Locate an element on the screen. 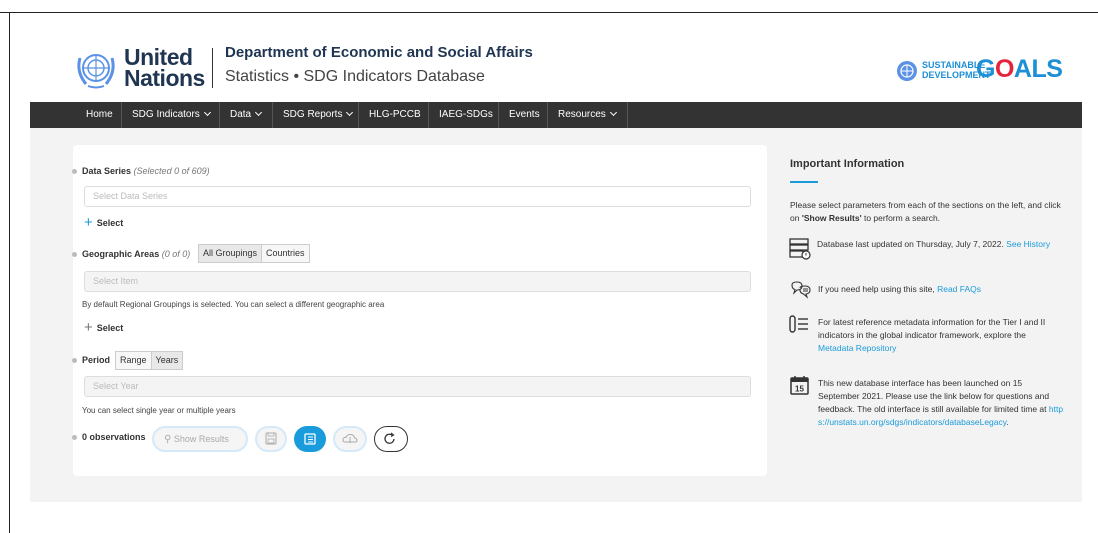 The height and width of the screenshot is (533, 1098). table-view-button is located at coordinates (310, 439).